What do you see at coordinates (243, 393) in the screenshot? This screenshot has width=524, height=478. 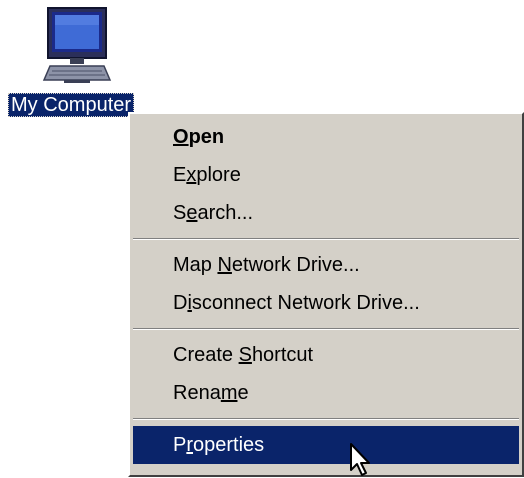 I see `menu-item-rename-b: e` at bounding box center [243, 393].